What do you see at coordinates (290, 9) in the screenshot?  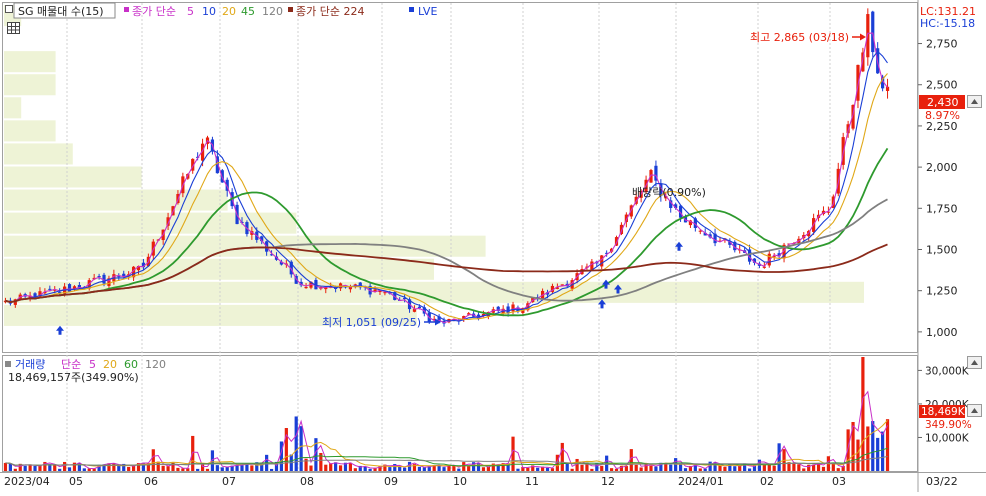 I see `legend-swatch-ma2` at bounding box center [290, 9].